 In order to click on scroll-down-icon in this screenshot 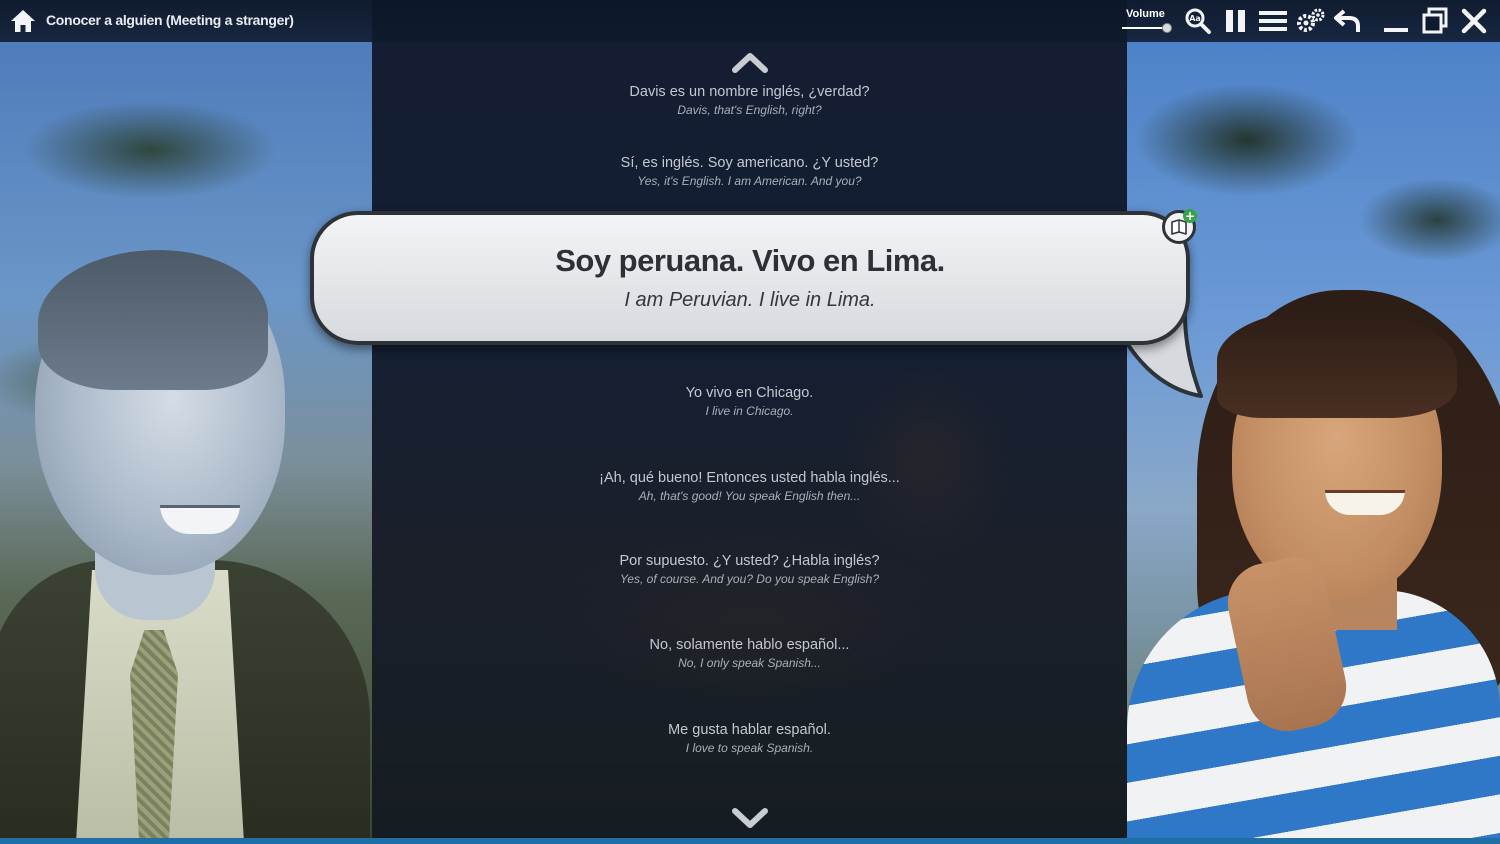, I will do `click(750, 818)`.